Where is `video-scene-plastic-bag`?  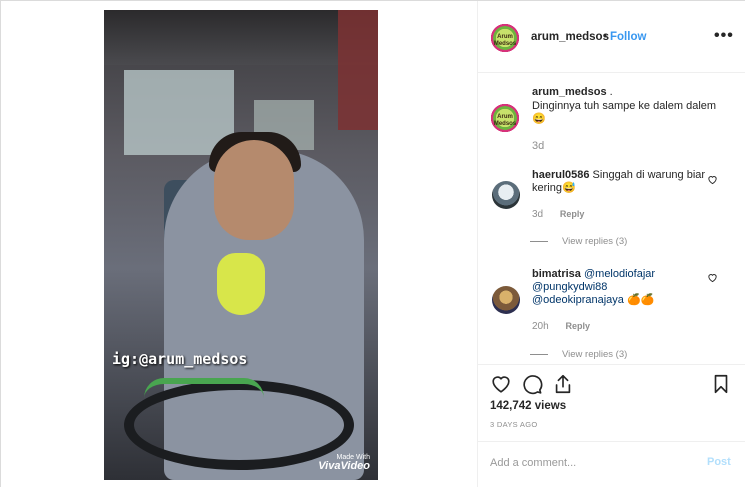 video-scene-plastic-bag is located at coordinates (241, 284).